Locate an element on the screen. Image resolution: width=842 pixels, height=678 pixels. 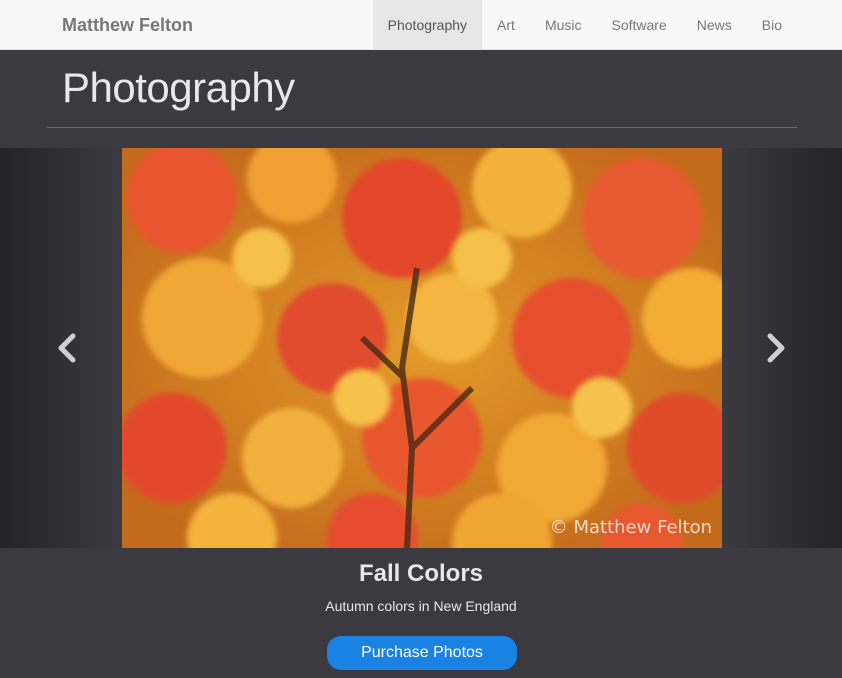
carousel-prev-button is located at coordinates (66, 348).